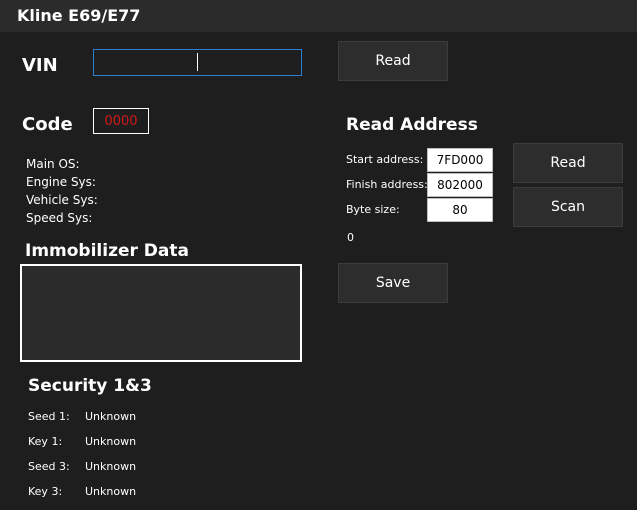 The width and height of the screenshot is (637, 510). I want to click on main-os-label: Main OS:, so click(53, 164).